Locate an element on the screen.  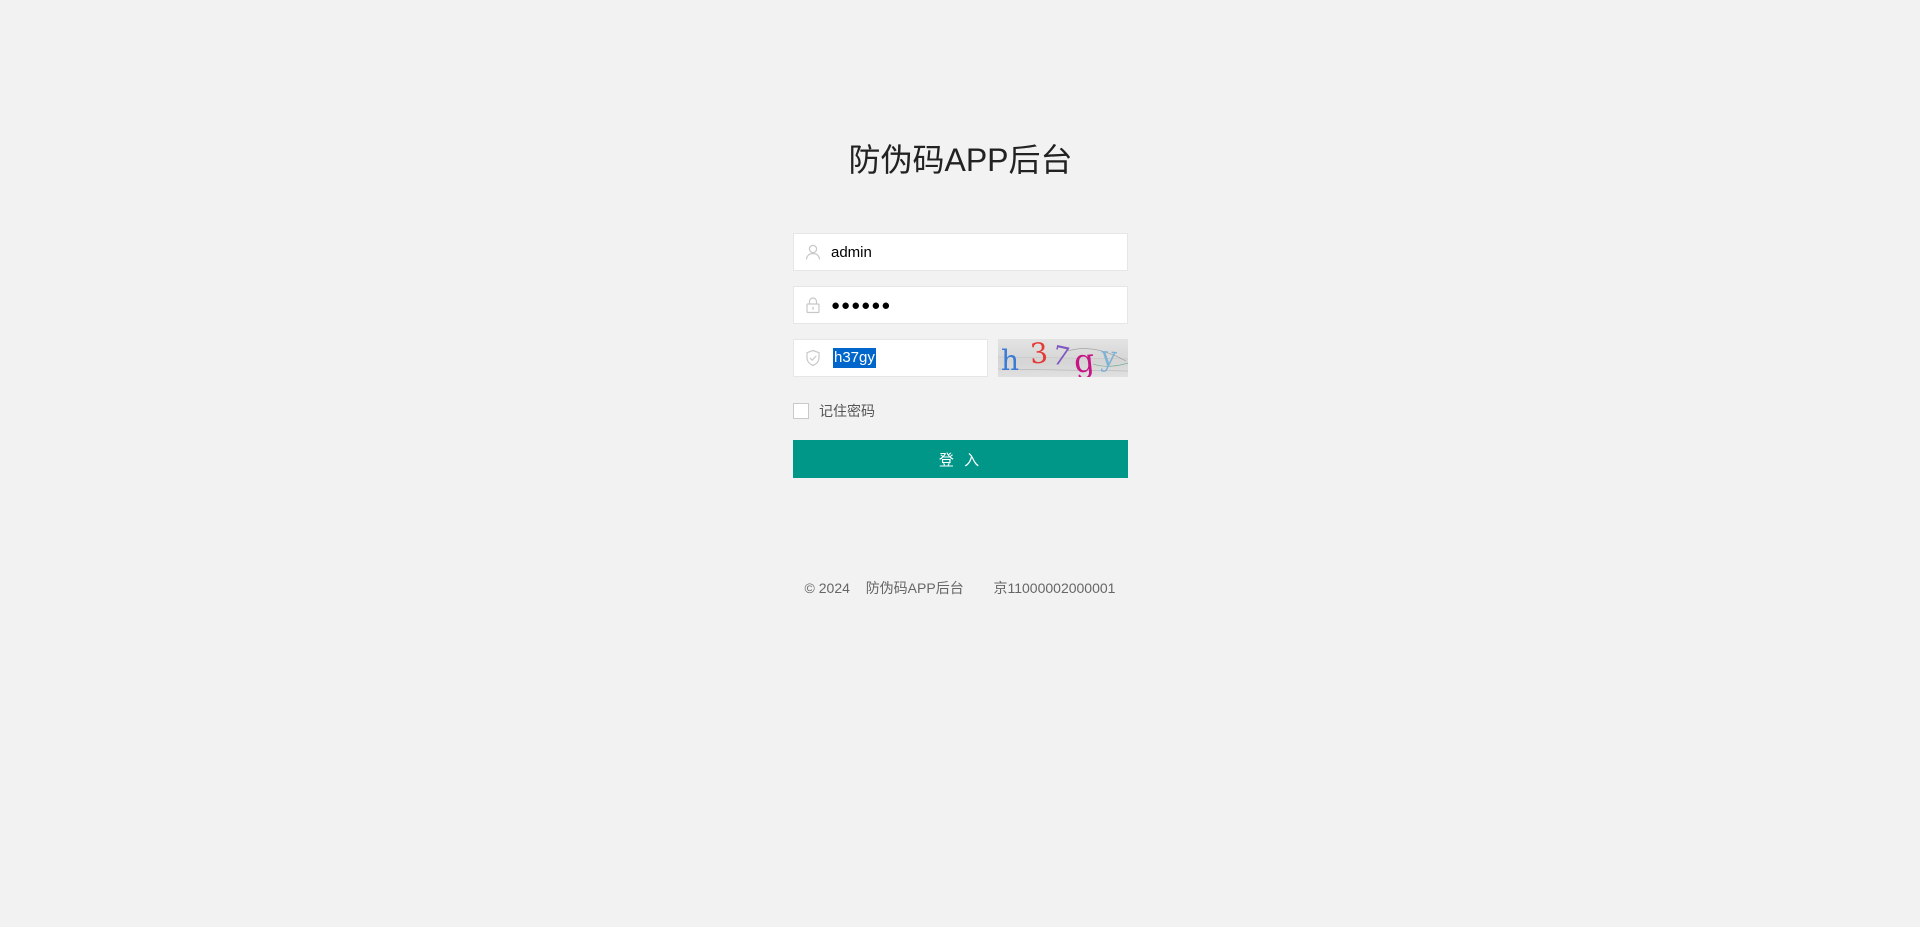
remember-password: 记住密码 is located at coordinates (834, 411).